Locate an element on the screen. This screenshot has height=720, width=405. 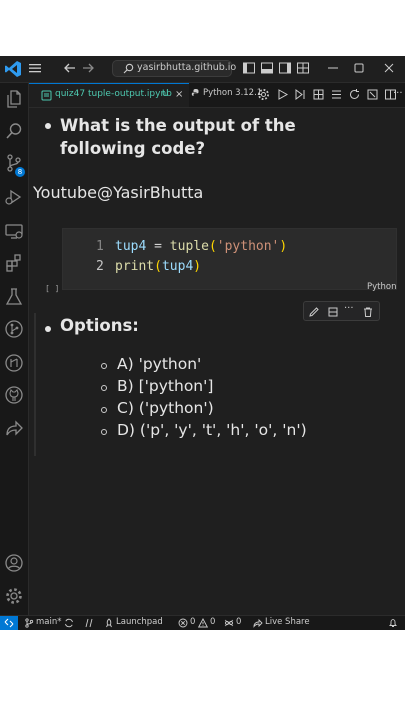
extensions-icon is located at coordinates (14, 263).